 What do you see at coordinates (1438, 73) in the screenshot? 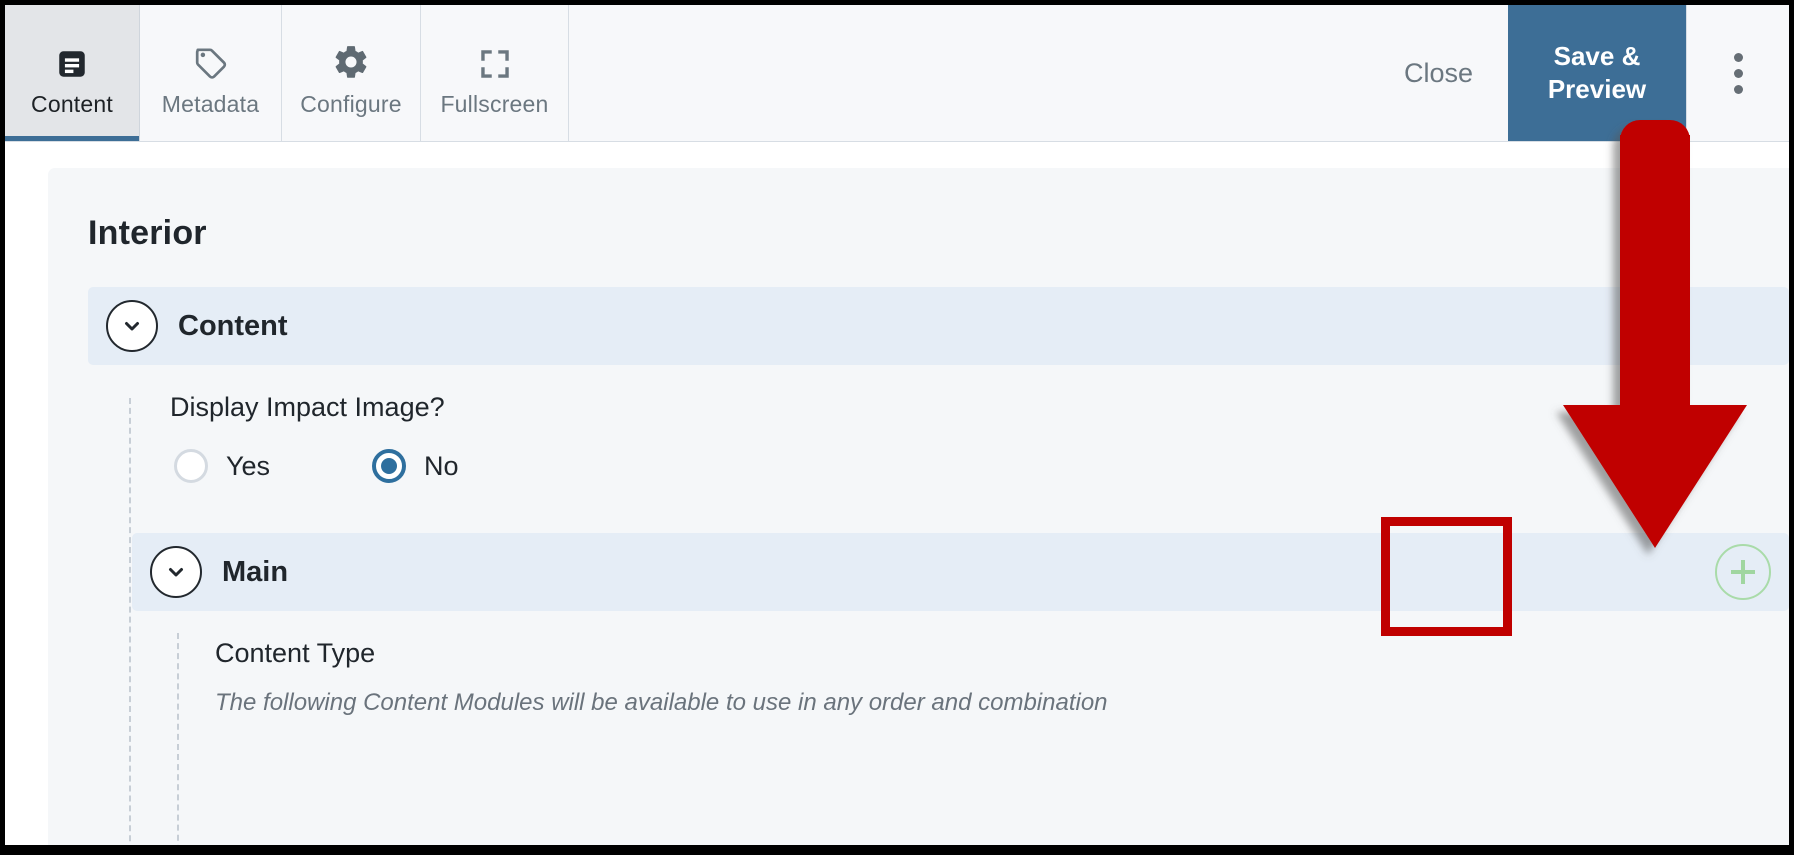
I see `close-button: Close` at bounding box center [1438, 73].